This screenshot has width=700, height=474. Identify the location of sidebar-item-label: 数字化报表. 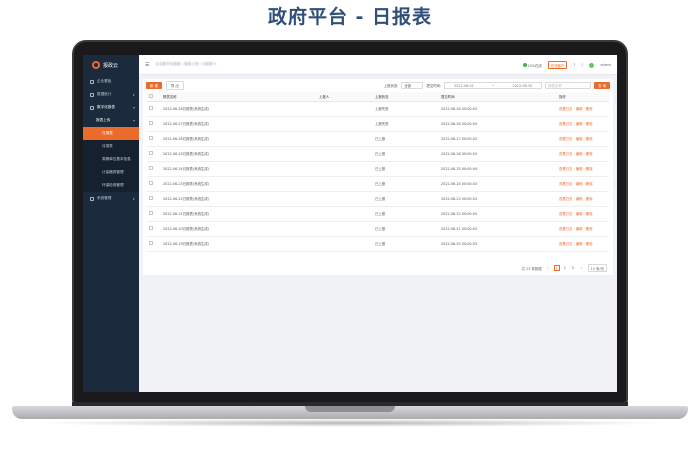
(106, 107).